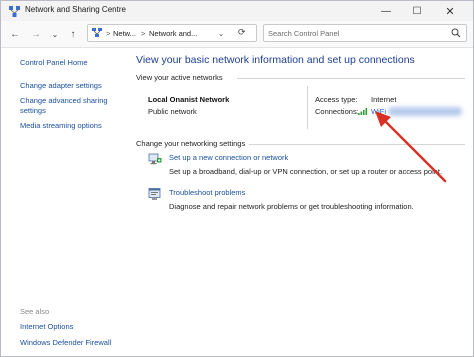 The height and width of the screenshot is (357, 474). I want to click on network-app-icon, so click(14, 11).